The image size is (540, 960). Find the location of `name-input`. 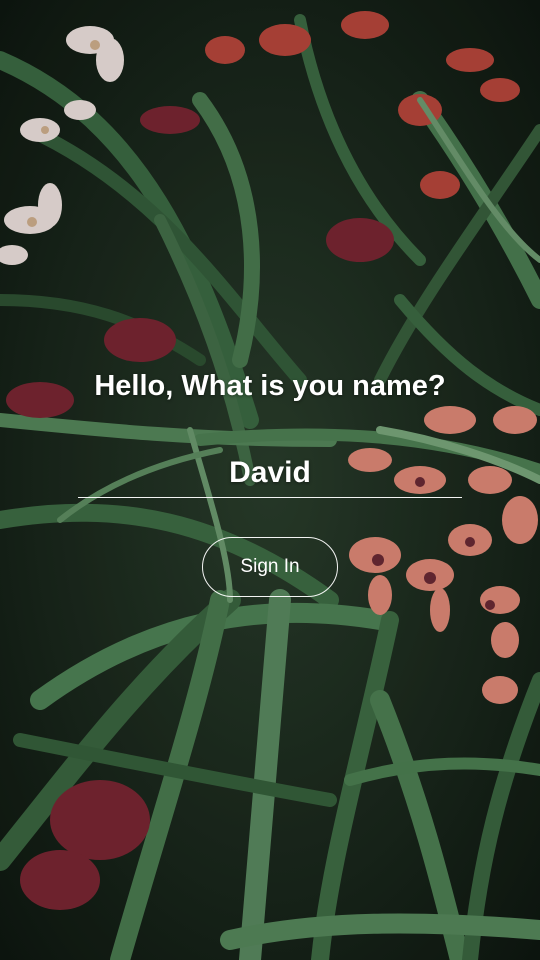

name-input is located at coordinates (270, 473).